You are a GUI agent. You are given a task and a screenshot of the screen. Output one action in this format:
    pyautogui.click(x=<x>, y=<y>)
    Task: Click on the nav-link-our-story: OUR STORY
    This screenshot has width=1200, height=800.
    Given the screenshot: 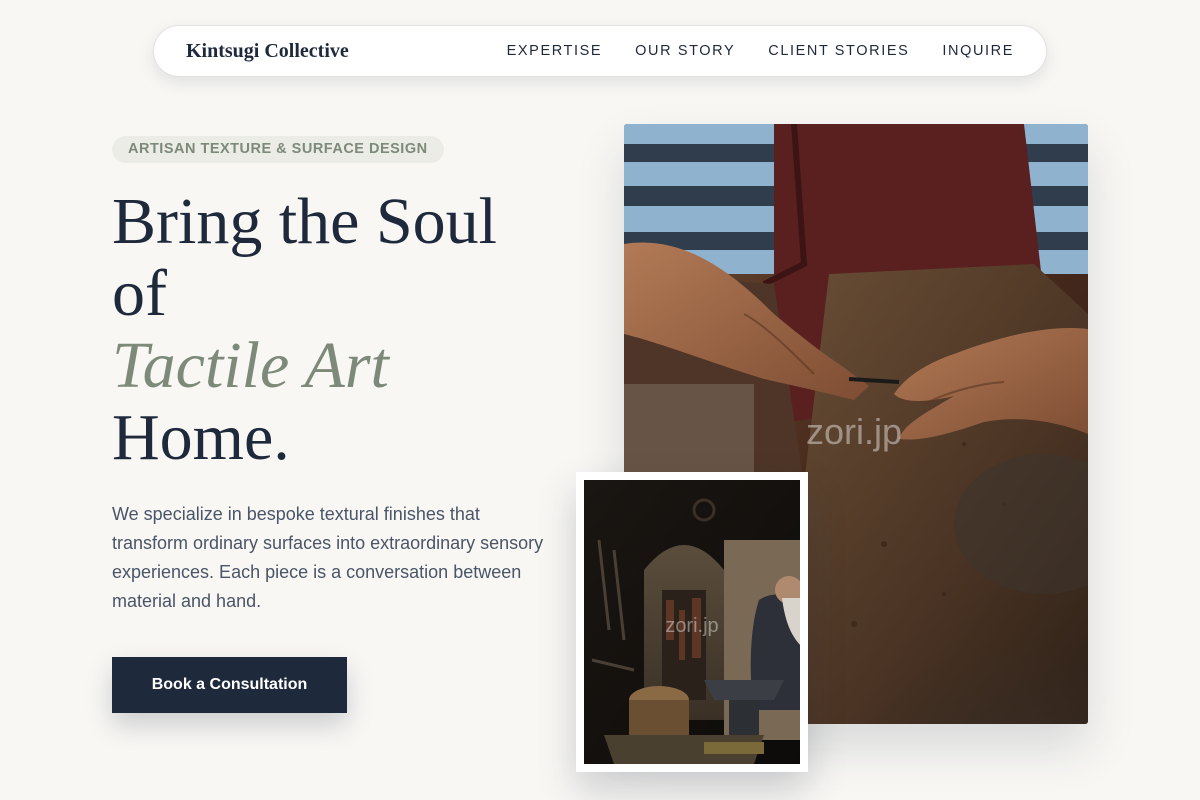 What is the action you would take?
    pyautogui.click(x=685, y=51)
    